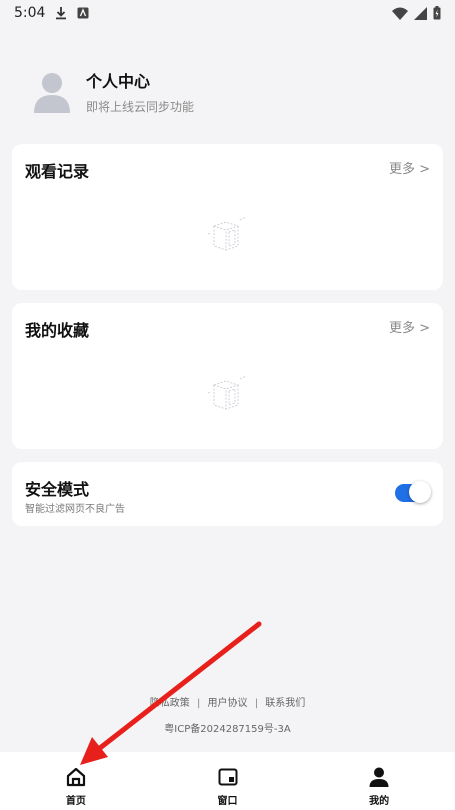 The width and height of the screenshot is (455, 810). I want to click on safe-mode-title: 安全模式, so click(57, 489).